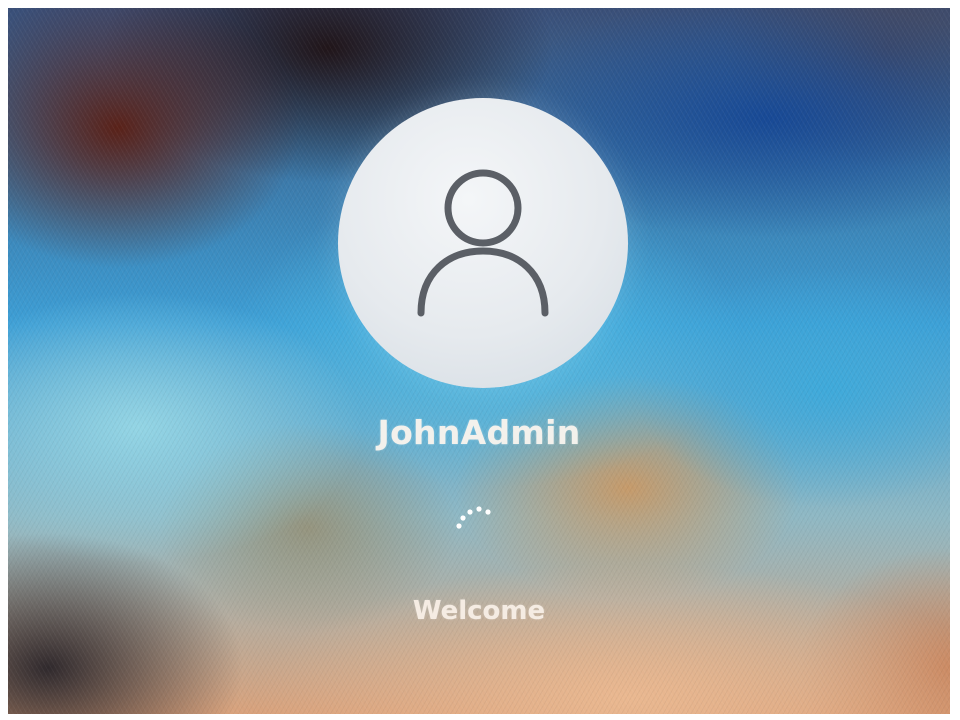 The width and height of the screenshot is (960, 720). I want to click on user-avatar, so click(483, 243).